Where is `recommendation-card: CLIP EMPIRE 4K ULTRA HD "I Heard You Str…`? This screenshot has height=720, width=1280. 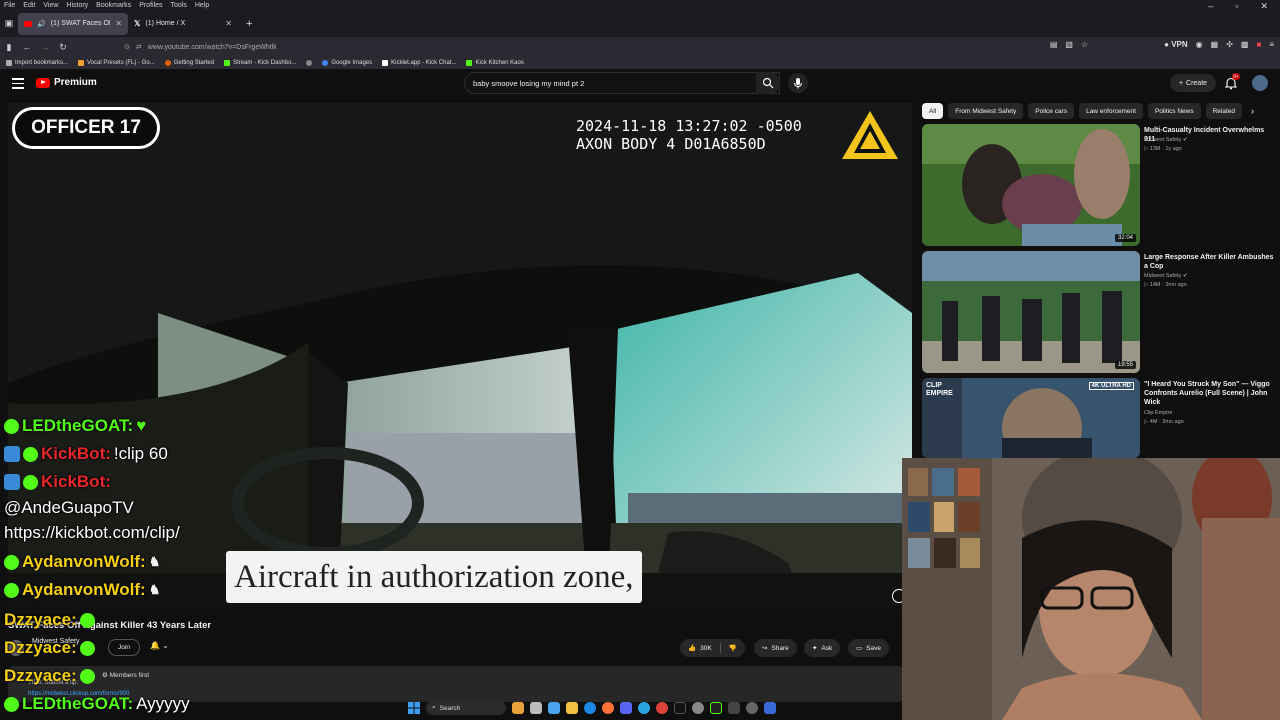
recommendation-card: CLIP EMPIRE 4K ULTRA HD "I Heard You Str… is located at coordinates (1099, 418).